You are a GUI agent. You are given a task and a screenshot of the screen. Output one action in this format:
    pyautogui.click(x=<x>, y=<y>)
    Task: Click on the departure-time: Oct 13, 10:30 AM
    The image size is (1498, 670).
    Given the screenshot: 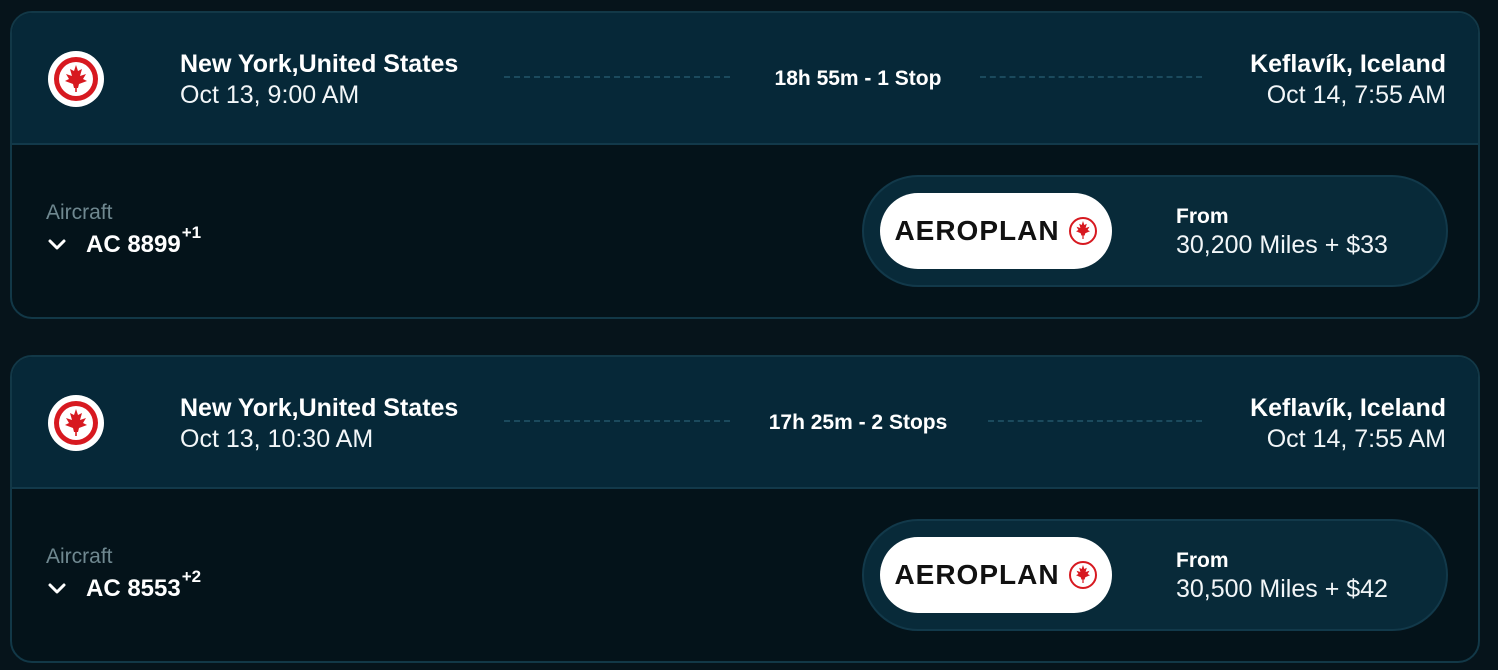 What is the action you would take?
    pyautogui.click(x=277, y=439)
    